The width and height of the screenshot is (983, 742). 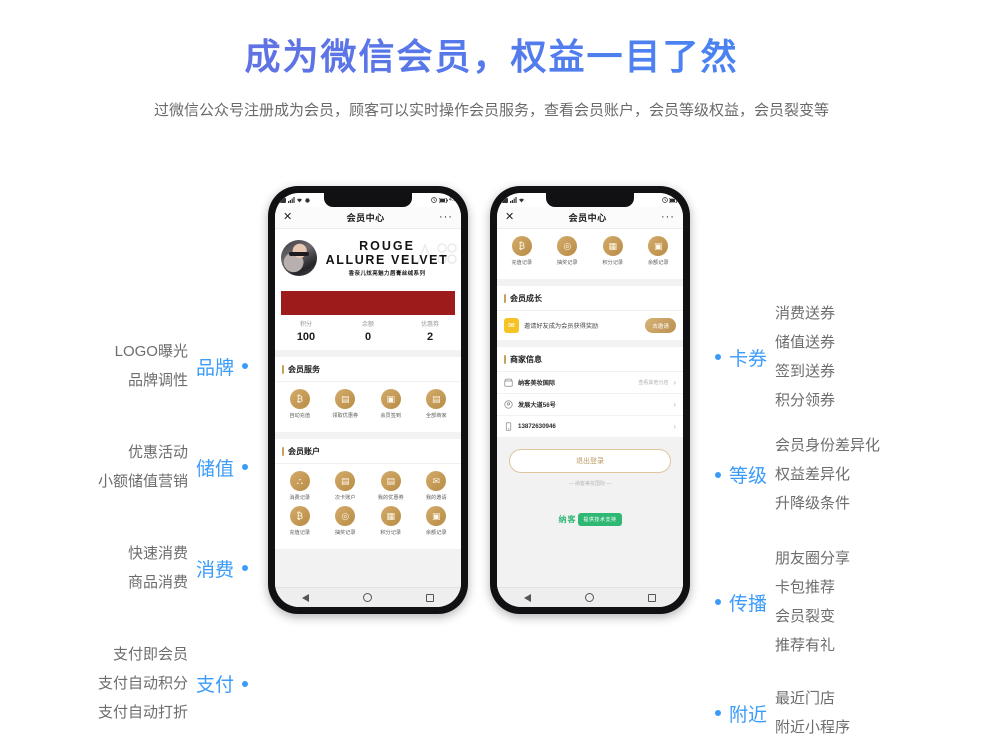 I want to click on record-item: ▣ 余额记录, so click(x=659, y=251).